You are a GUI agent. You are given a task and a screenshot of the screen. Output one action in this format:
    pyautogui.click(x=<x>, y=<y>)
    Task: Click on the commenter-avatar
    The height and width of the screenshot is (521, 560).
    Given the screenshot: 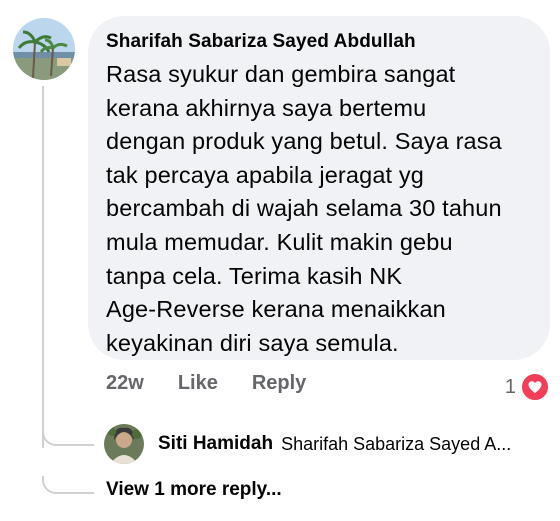 What is the action you would take?
    pyautogui.click(x=44, y=49)
    